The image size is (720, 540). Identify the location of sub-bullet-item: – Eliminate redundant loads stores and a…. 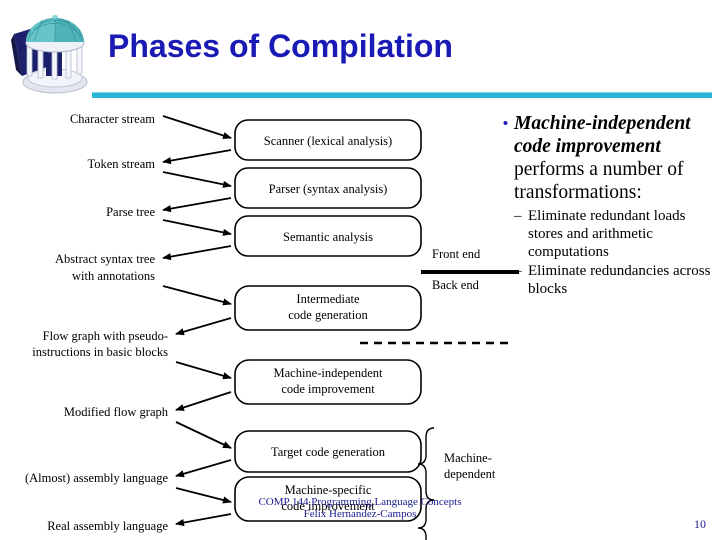
(615, 234).